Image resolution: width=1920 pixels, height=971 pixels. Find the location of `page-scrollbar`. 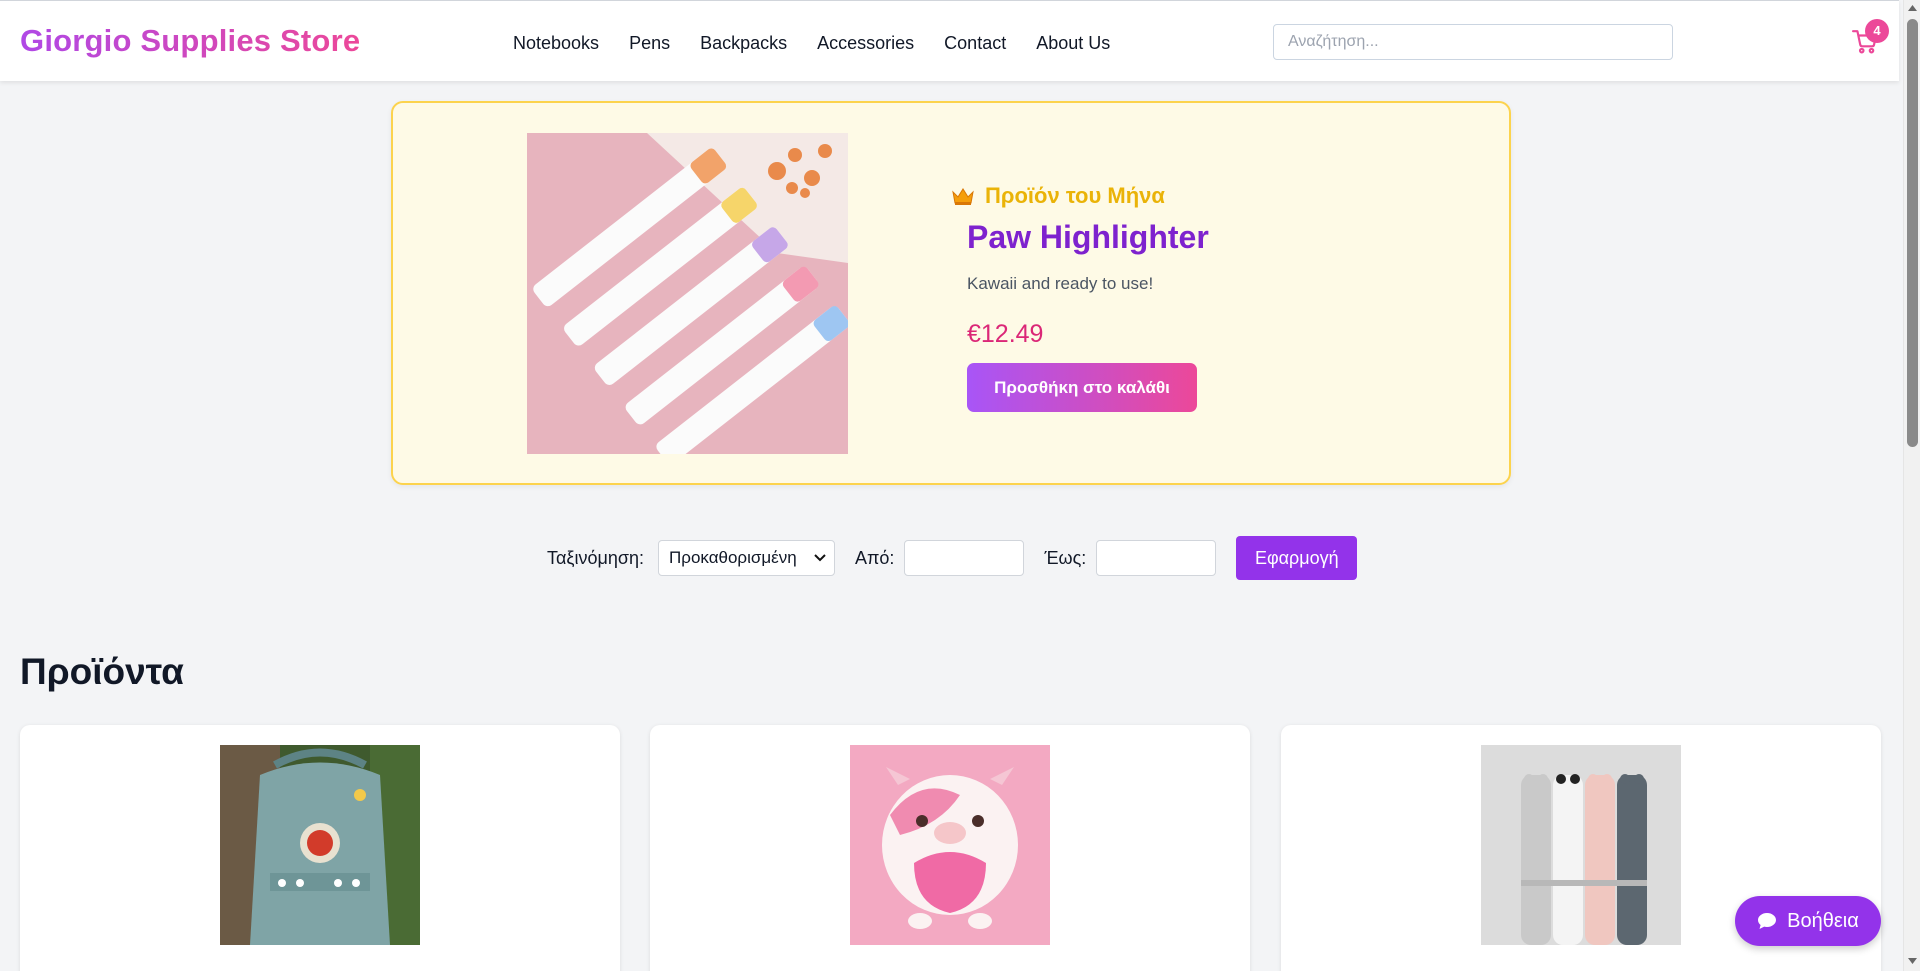

page-scrollbar is located at coordinates (1911, 485).